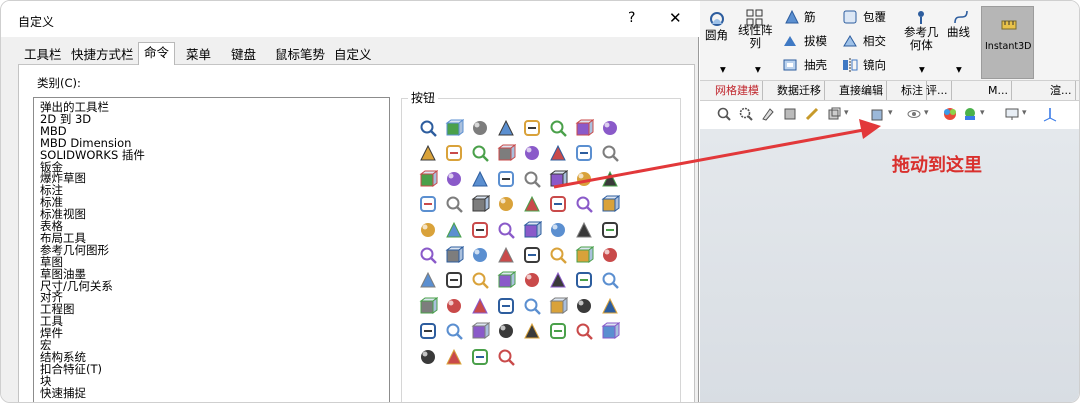 This screenshot has width=1080, height=403. What do you see at coordinates (584, 331) in the screenshot?
I see `bead-icon` at bounding box center [584, 331].